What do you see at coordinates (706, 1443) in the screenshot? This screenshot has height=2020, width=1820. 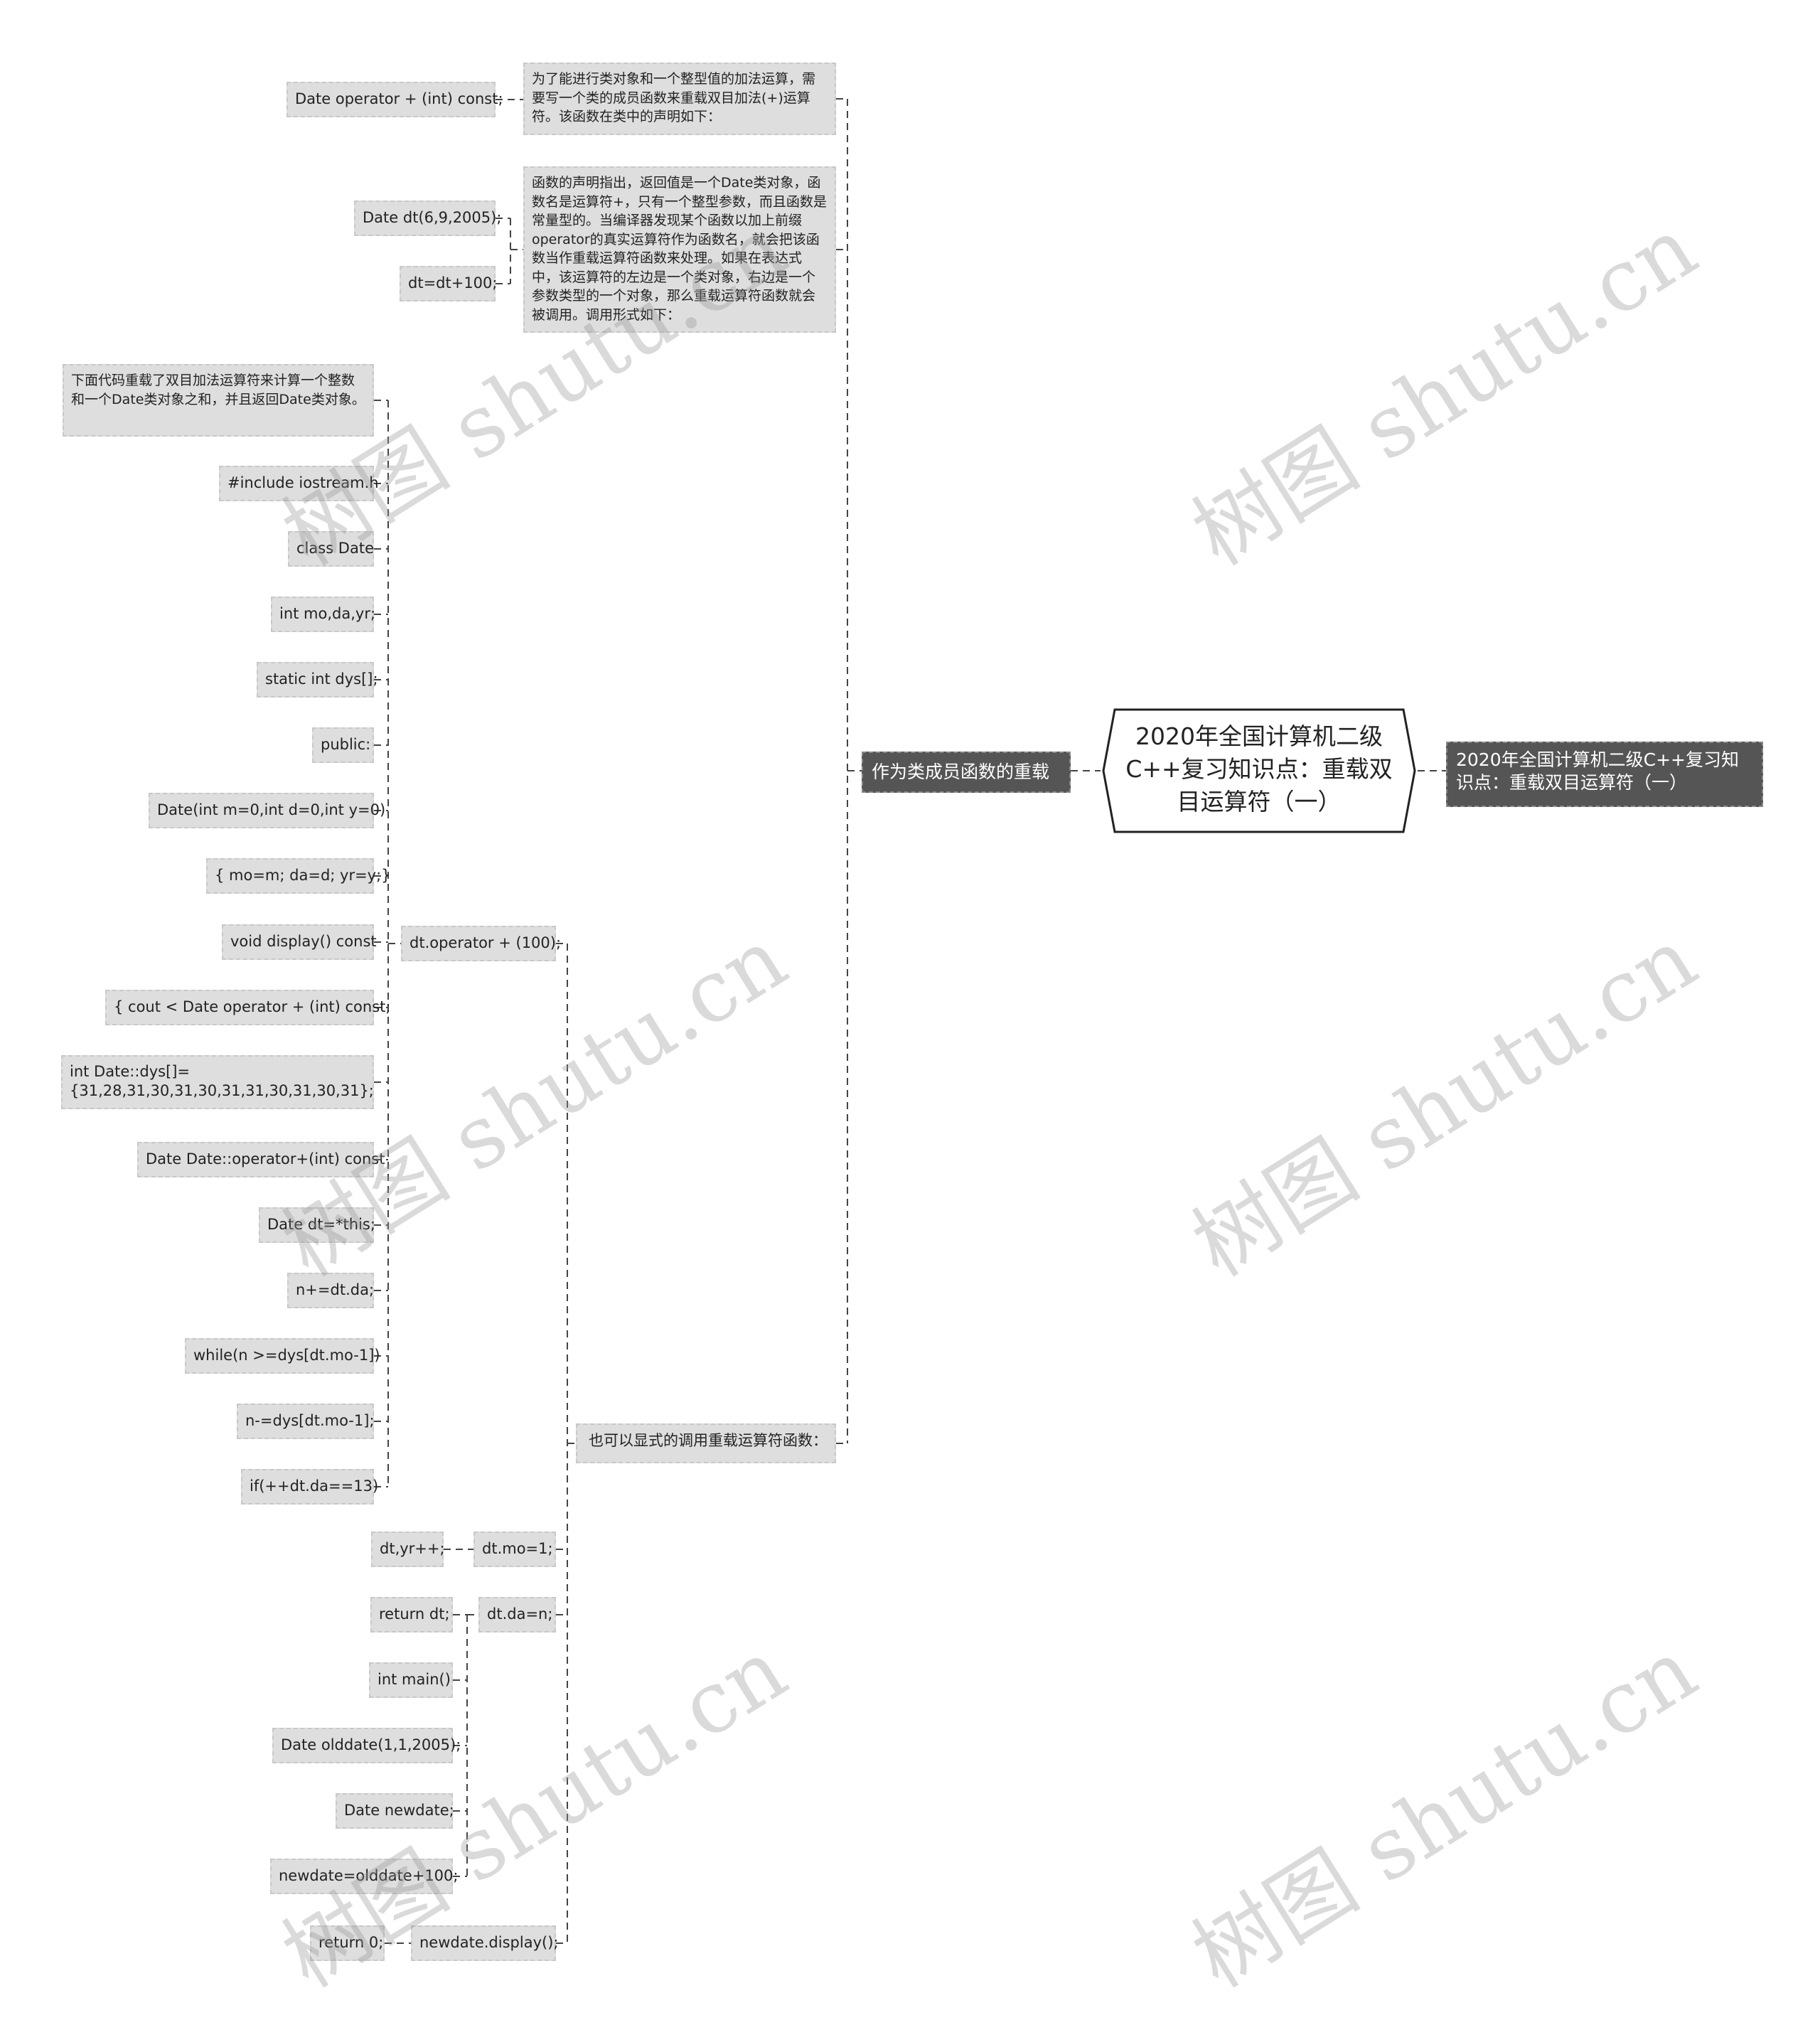 I see `node-explicit-call: 也可以显式的调用重载运算符函数：` at bounding box center [706, 1443].